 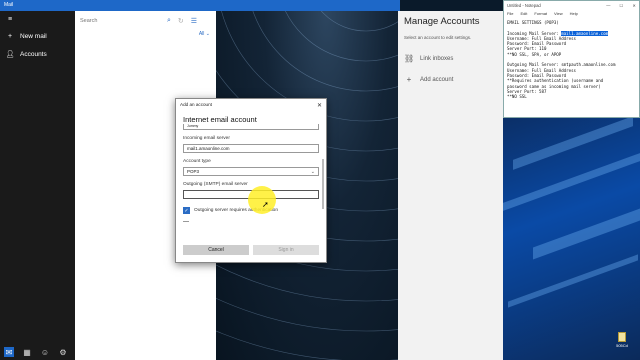 I want to click on menu-edit: Edit, so click(x=523, y=13).